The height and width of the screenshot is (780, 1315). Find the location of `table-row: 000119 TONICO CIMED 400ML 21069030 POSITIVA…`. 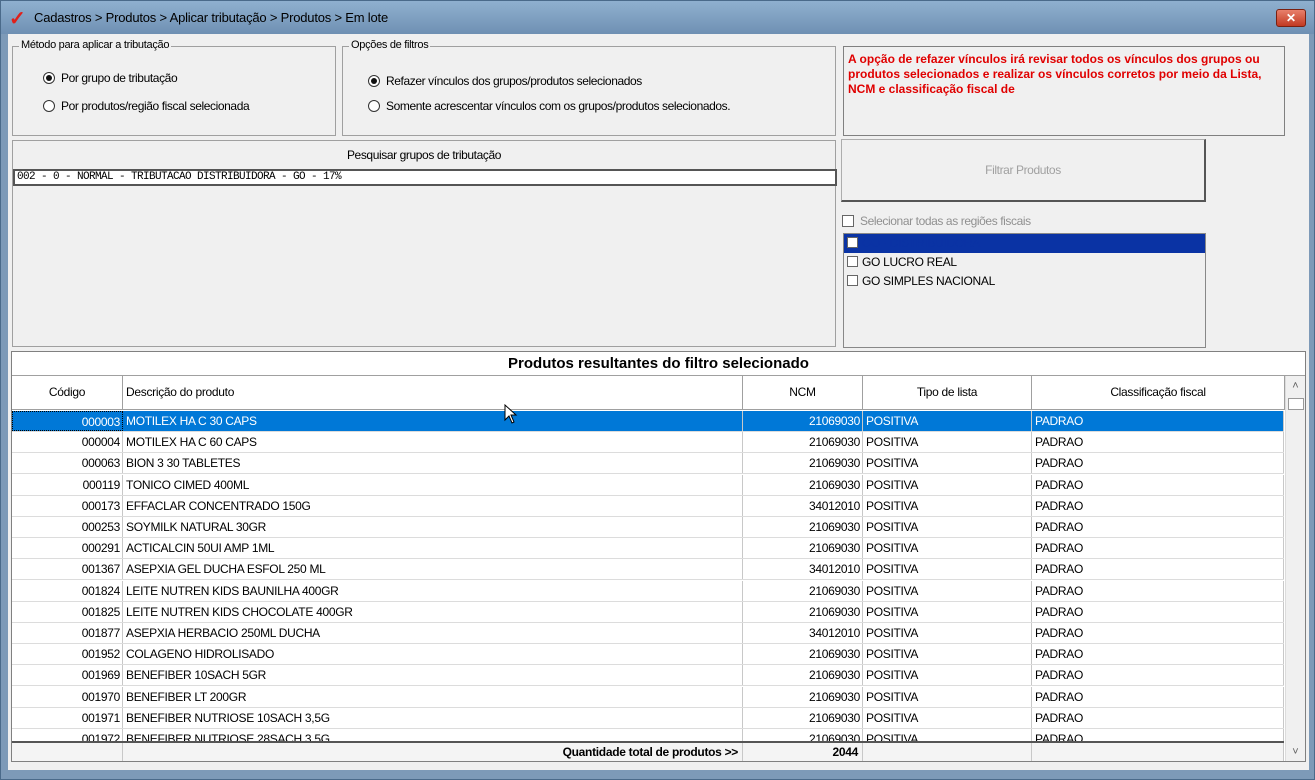

table-row: 000119 TONICO CIMED 400ML 21069030 POSITIVA… is located at coordinates (648, 485).